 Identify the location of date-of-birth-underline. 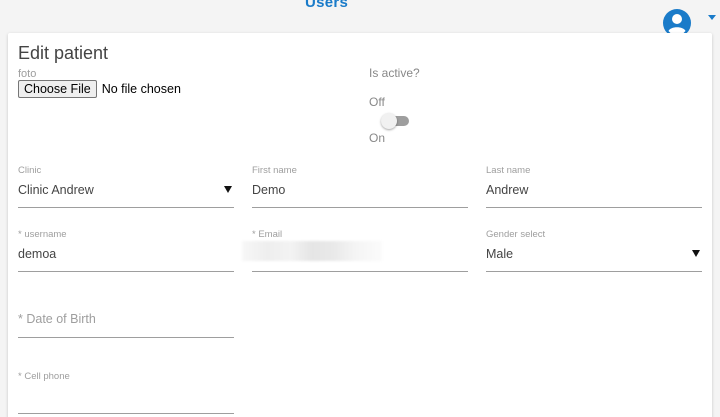
(126, 337).